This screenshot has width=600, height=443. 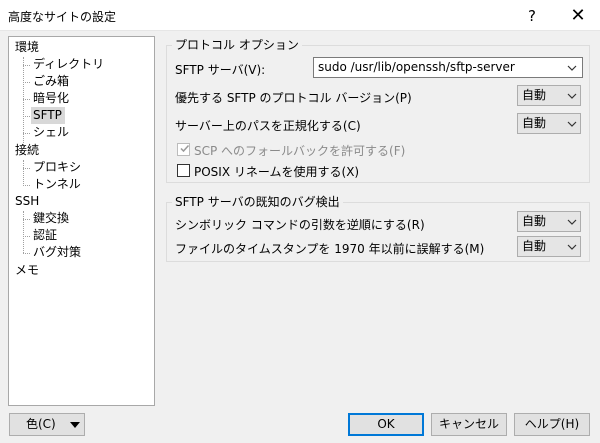 What do you see at coordinates (62, 17) in the screenshot?
I see `window-title: 高度なサイトの設定` at bounding box center [62, 17].